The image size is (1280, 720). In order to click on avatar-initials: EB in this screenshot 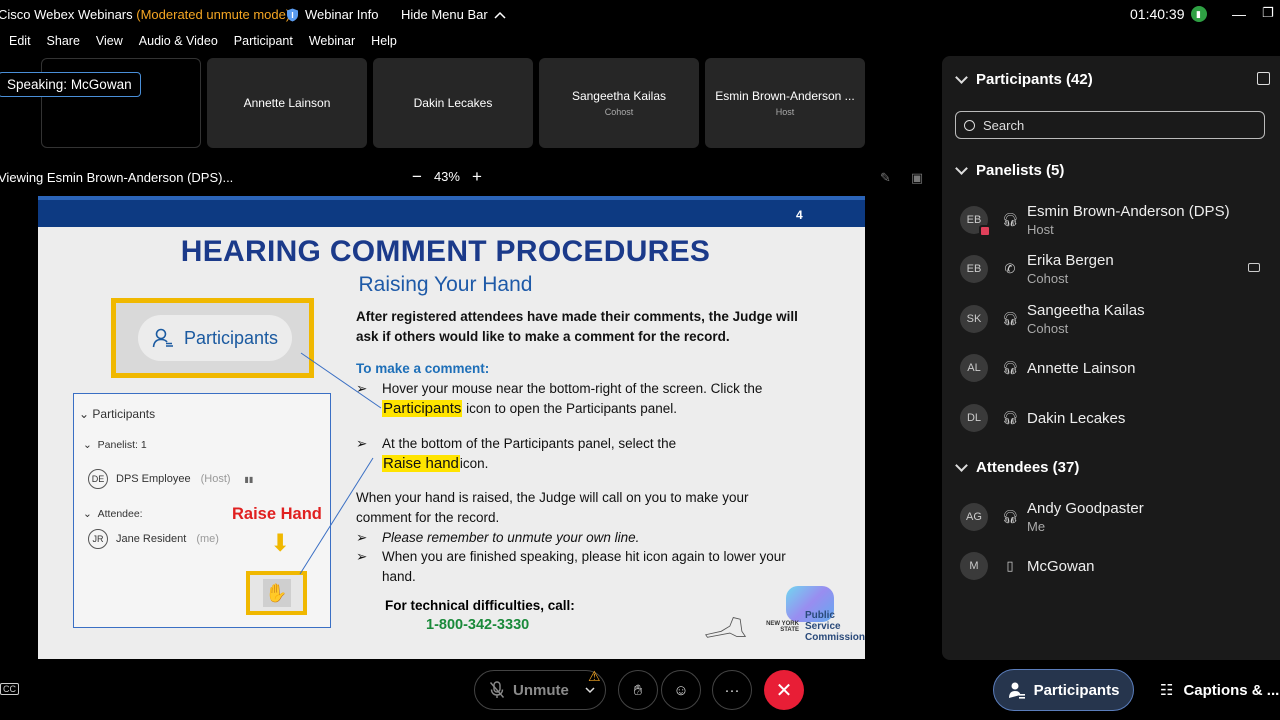, I will do `click(974, 220)`.